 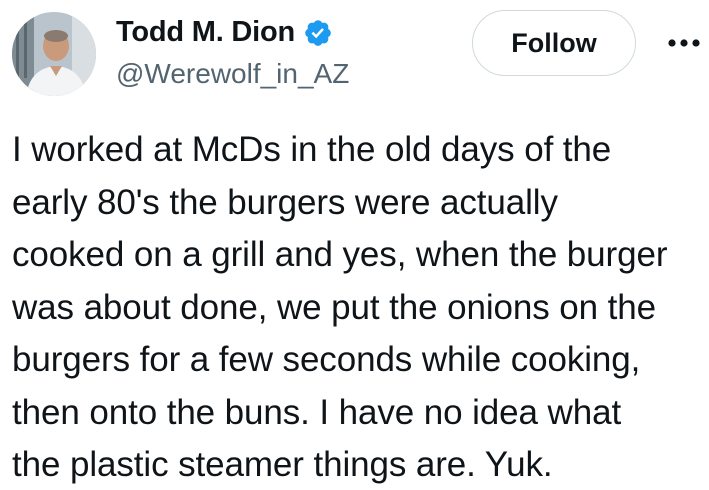 What do you see at coordinates (318, 33) in the screenshot?
I see `verified-badge-icon` at bounding box center [318, 33].